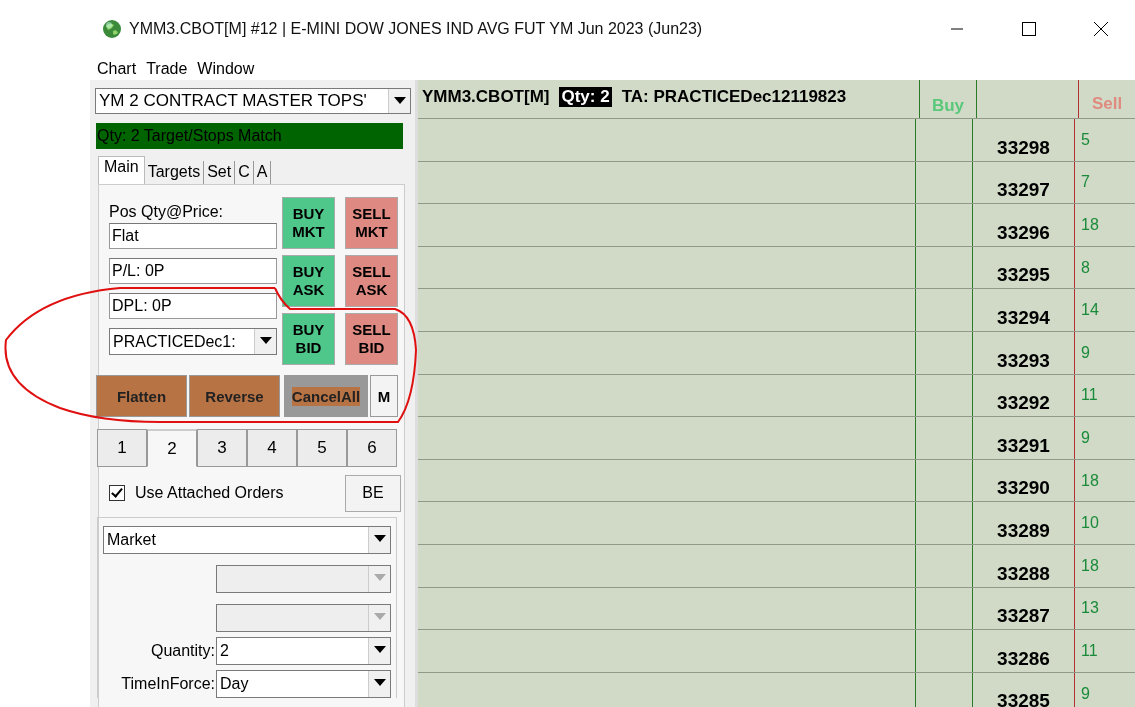 This screenshot has width=1135, height=707. Describe the element at coordinates (249, 136) in the screenshot. I see `status-message: Qty: 2 Target/Stops Match` at that location.